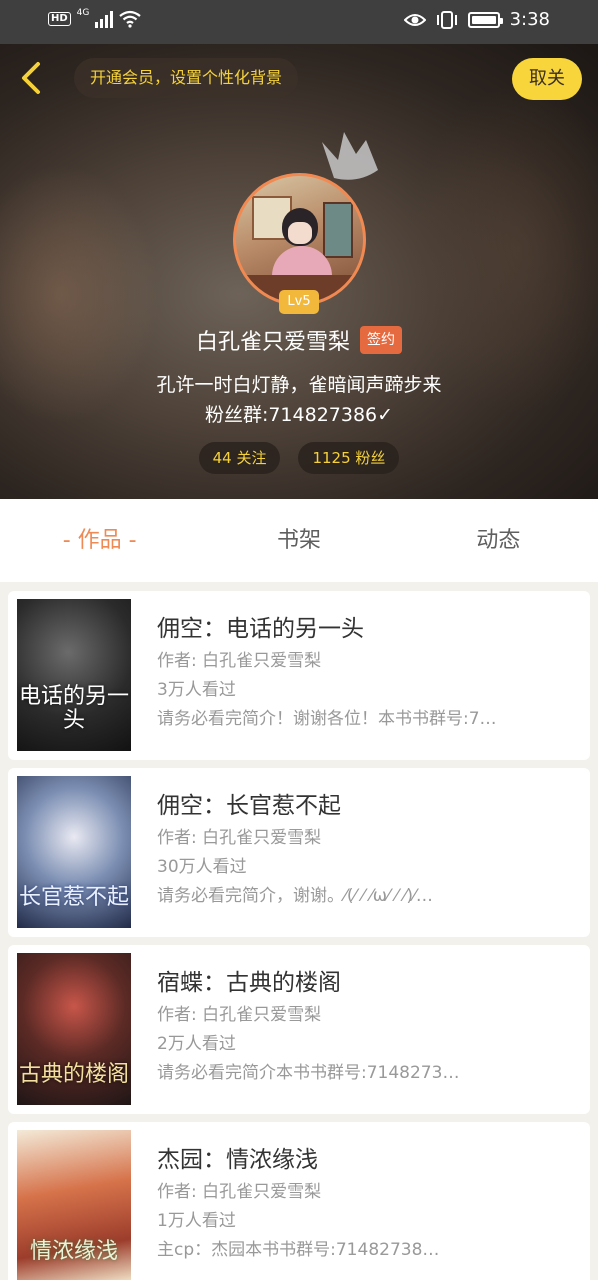 This screenshot has width=598, height=1280. Describe the element at coordinates (74, 852) in the screenshot. I see `book-cover: 长官惹不起` at that location.